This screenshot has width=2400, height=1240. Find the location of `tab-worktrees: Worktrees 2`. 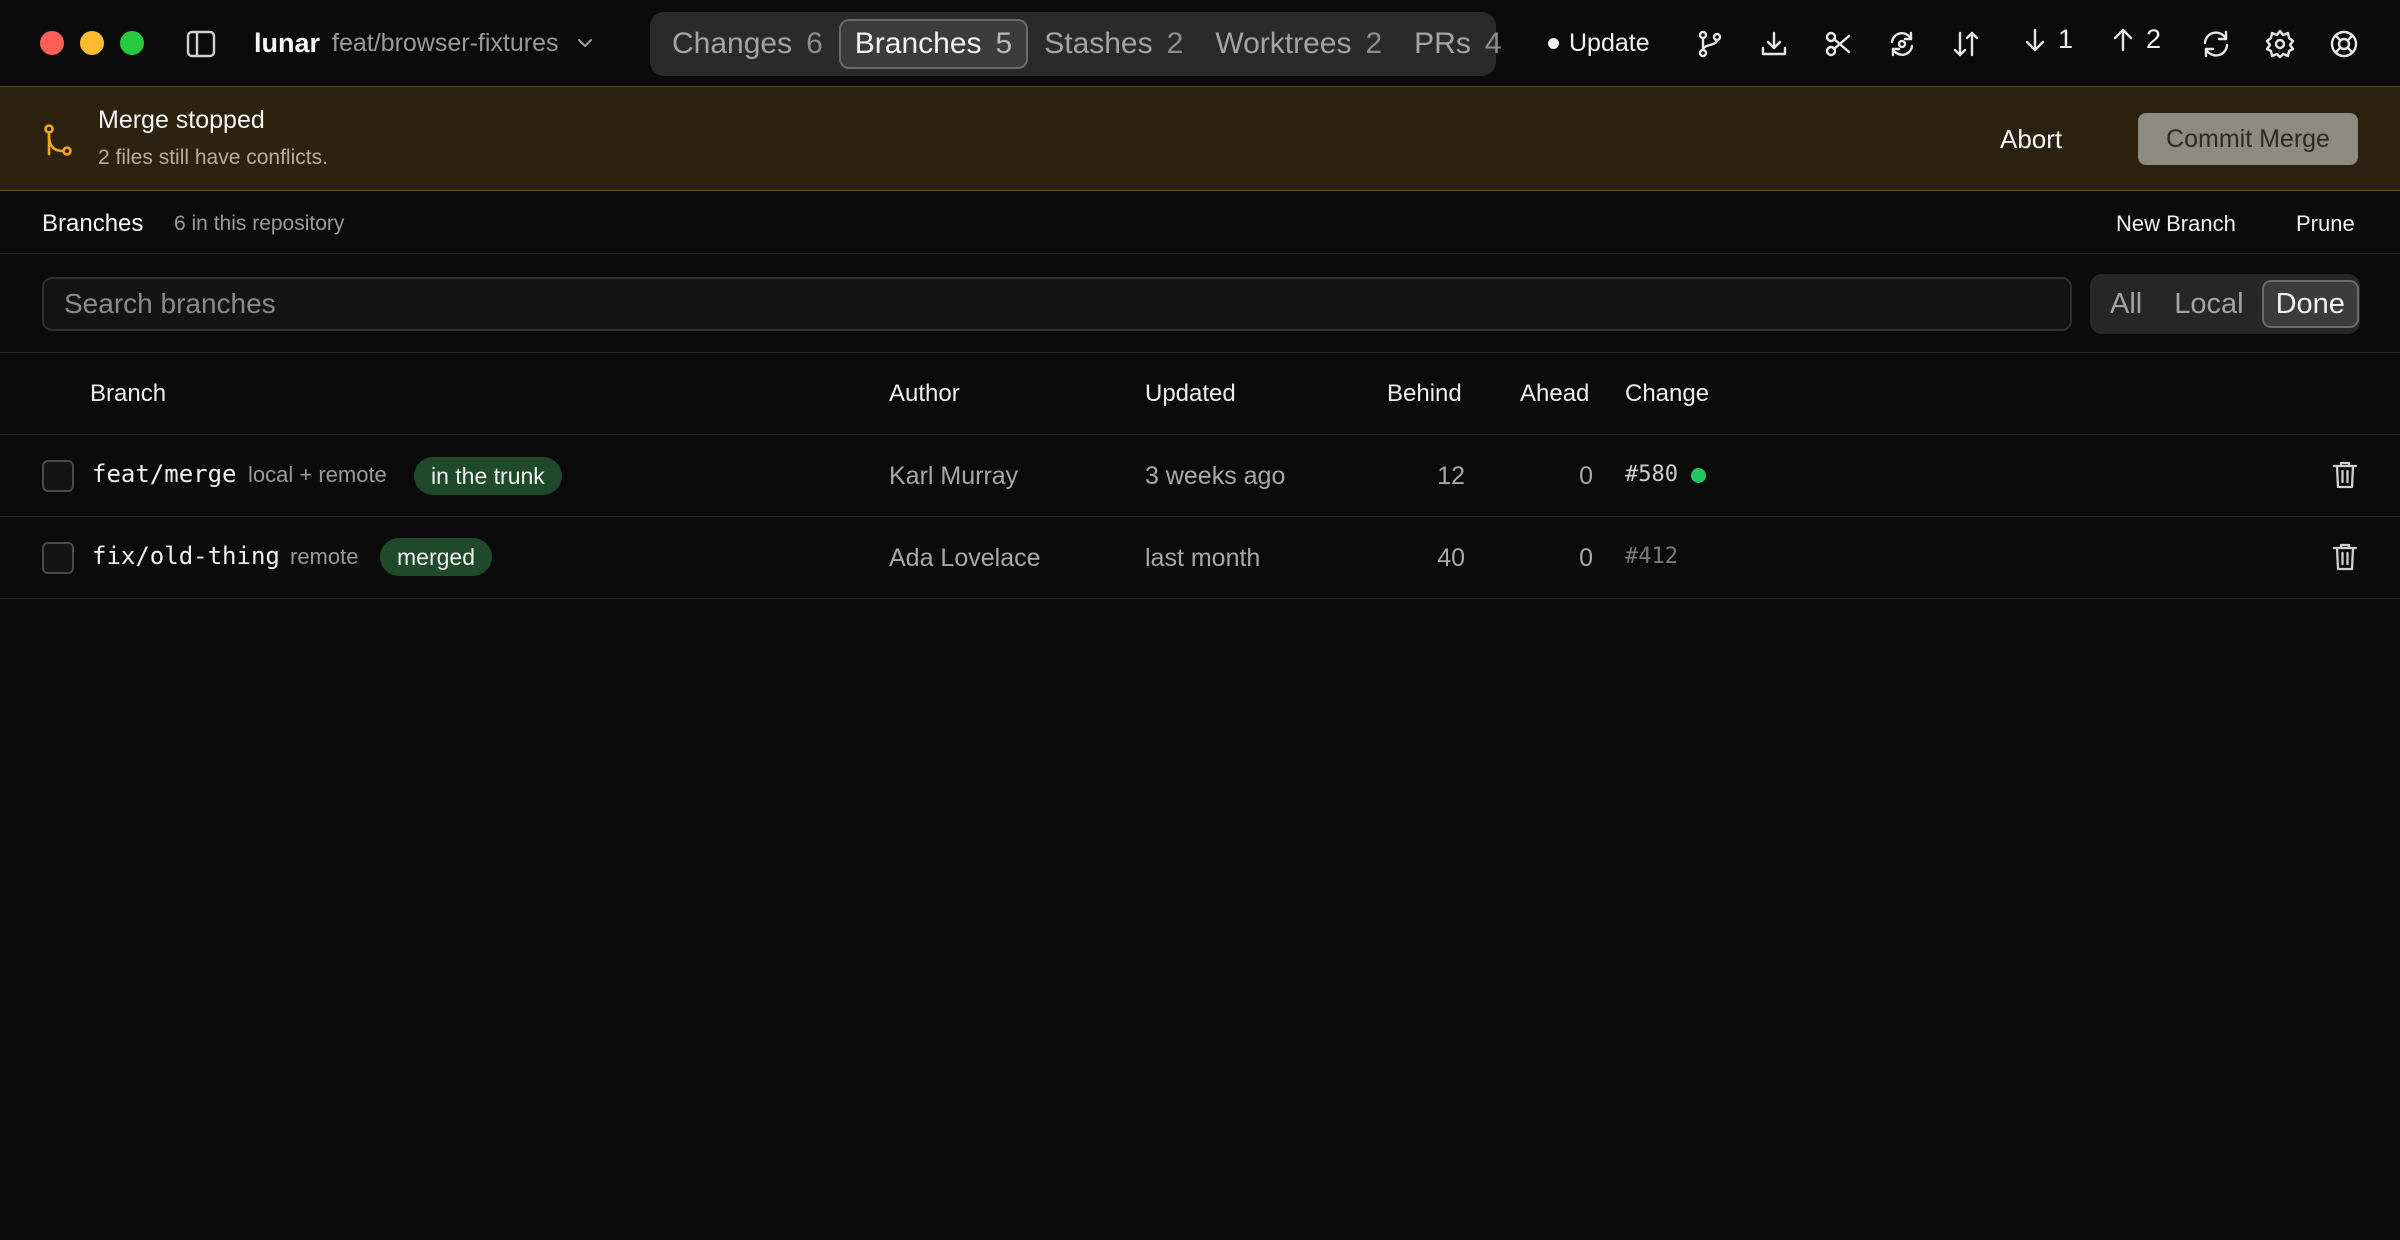

tab-worktrees: Worktrees 2 is located at coordinates (1298, 44).